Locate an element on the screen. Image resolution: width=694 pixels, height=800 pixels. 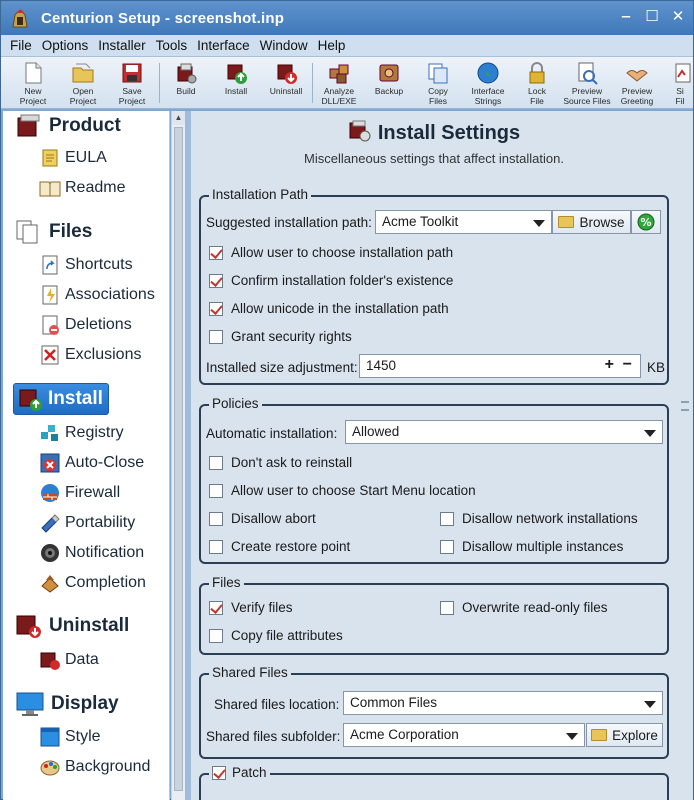
sidebar-item-style: Style is located at coordinates (70, 737).